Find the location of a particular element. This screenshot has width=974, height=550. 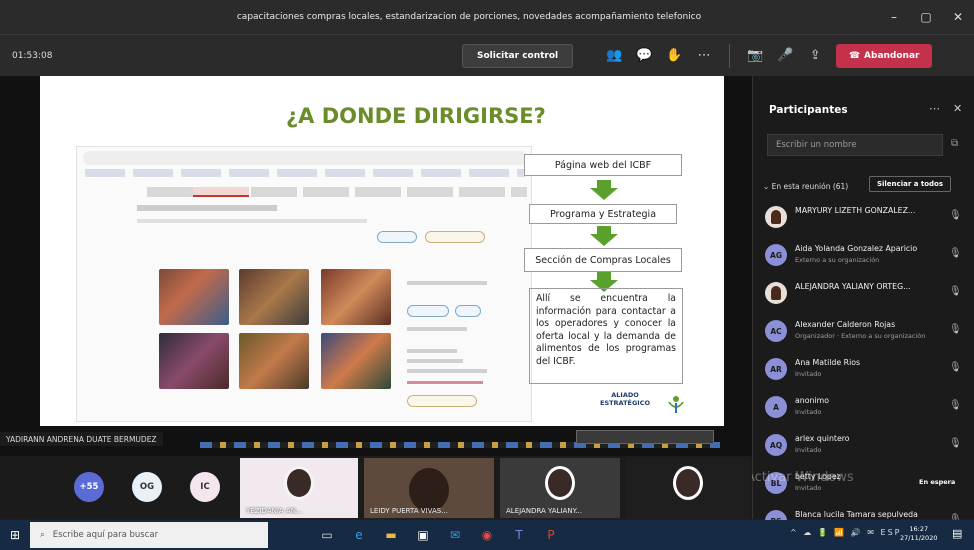

powerpoint-icon: P is located at coordinates (551, 535).